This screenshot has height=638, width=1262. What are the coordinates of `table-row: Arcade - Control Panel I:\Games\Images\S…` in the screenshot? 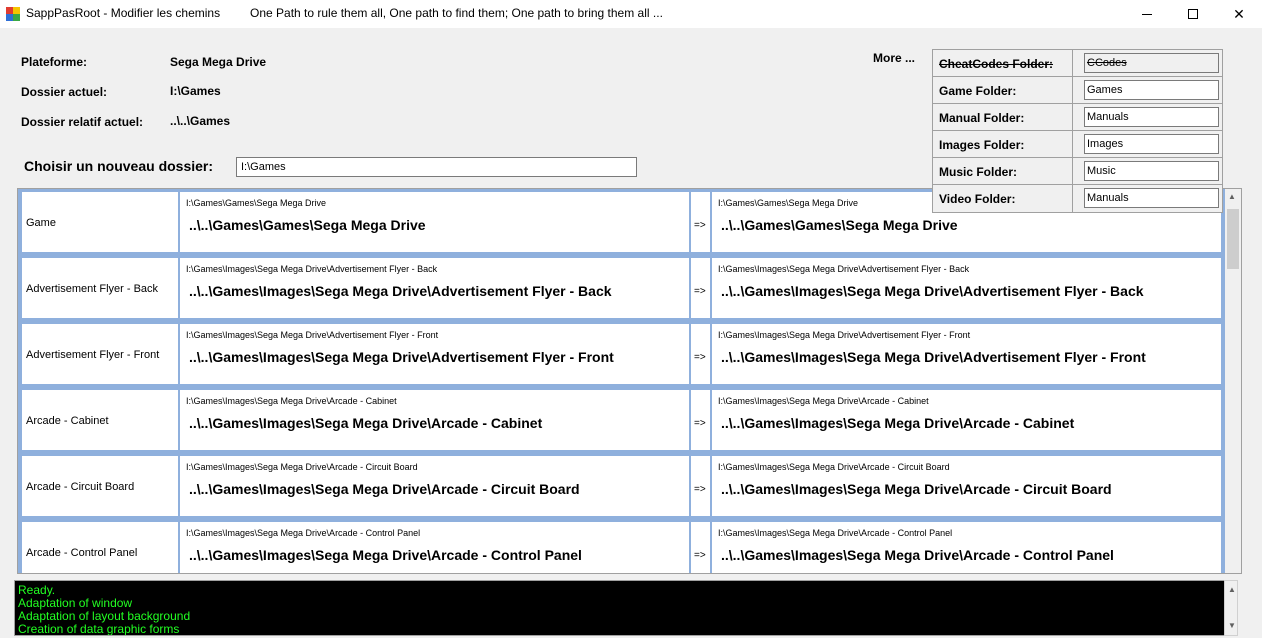 It's located at (621, 546).